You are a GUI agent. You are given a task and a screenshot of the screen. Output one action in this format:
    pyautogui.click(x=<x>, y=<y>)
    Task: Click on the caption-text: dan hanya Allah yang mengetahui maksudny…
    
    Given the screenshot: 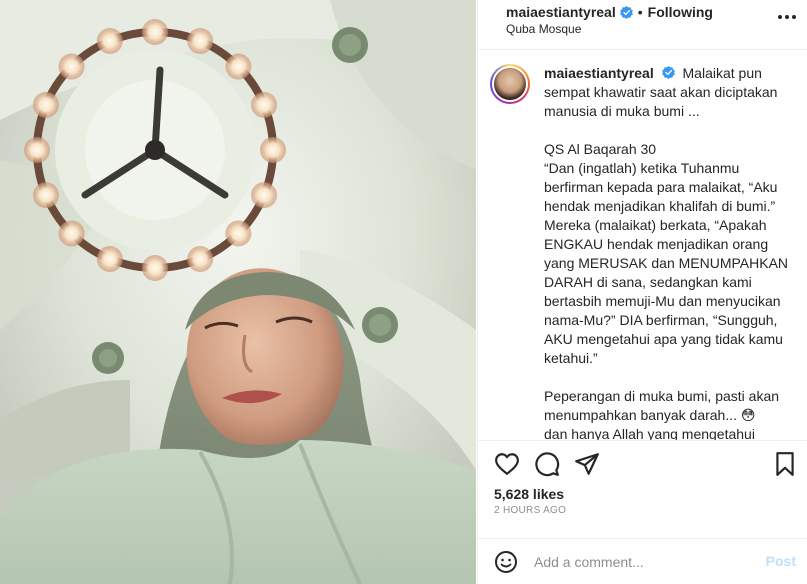 What is the action you would take?
    pyautogui.click(x=649, y=433)
    